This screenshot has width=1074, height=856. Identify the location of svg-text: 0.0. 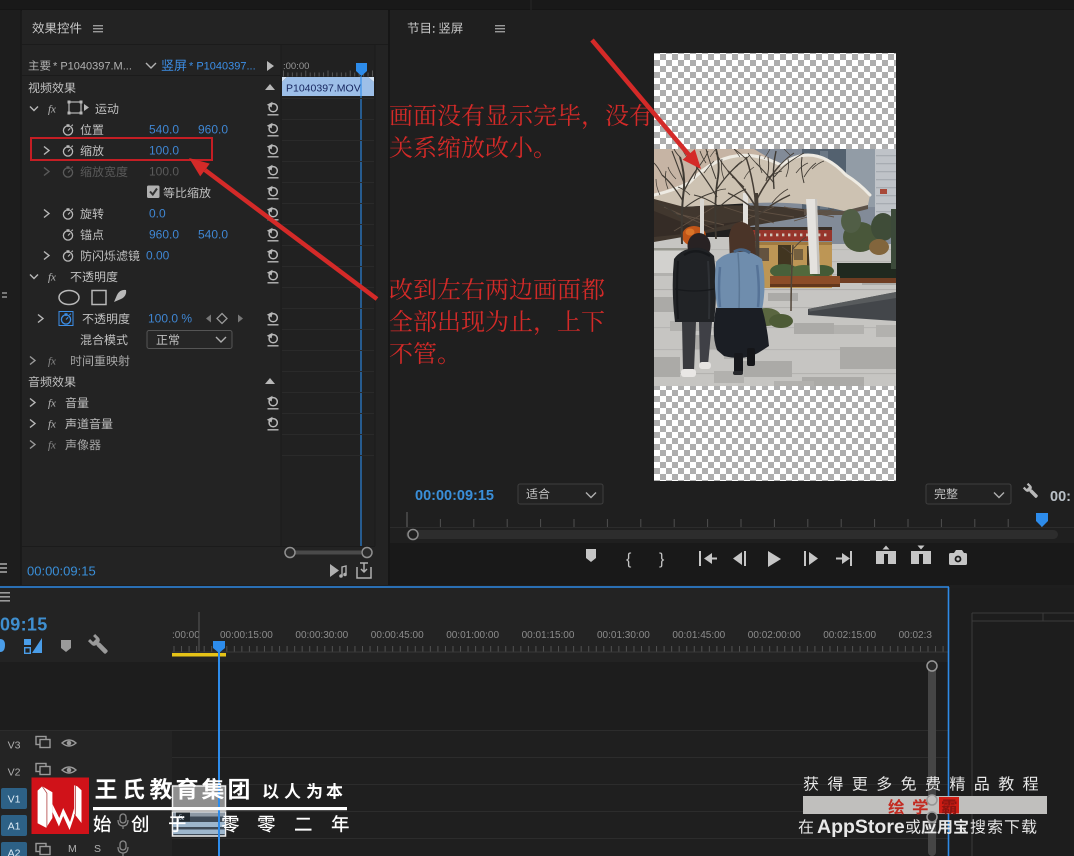
(157, 214).